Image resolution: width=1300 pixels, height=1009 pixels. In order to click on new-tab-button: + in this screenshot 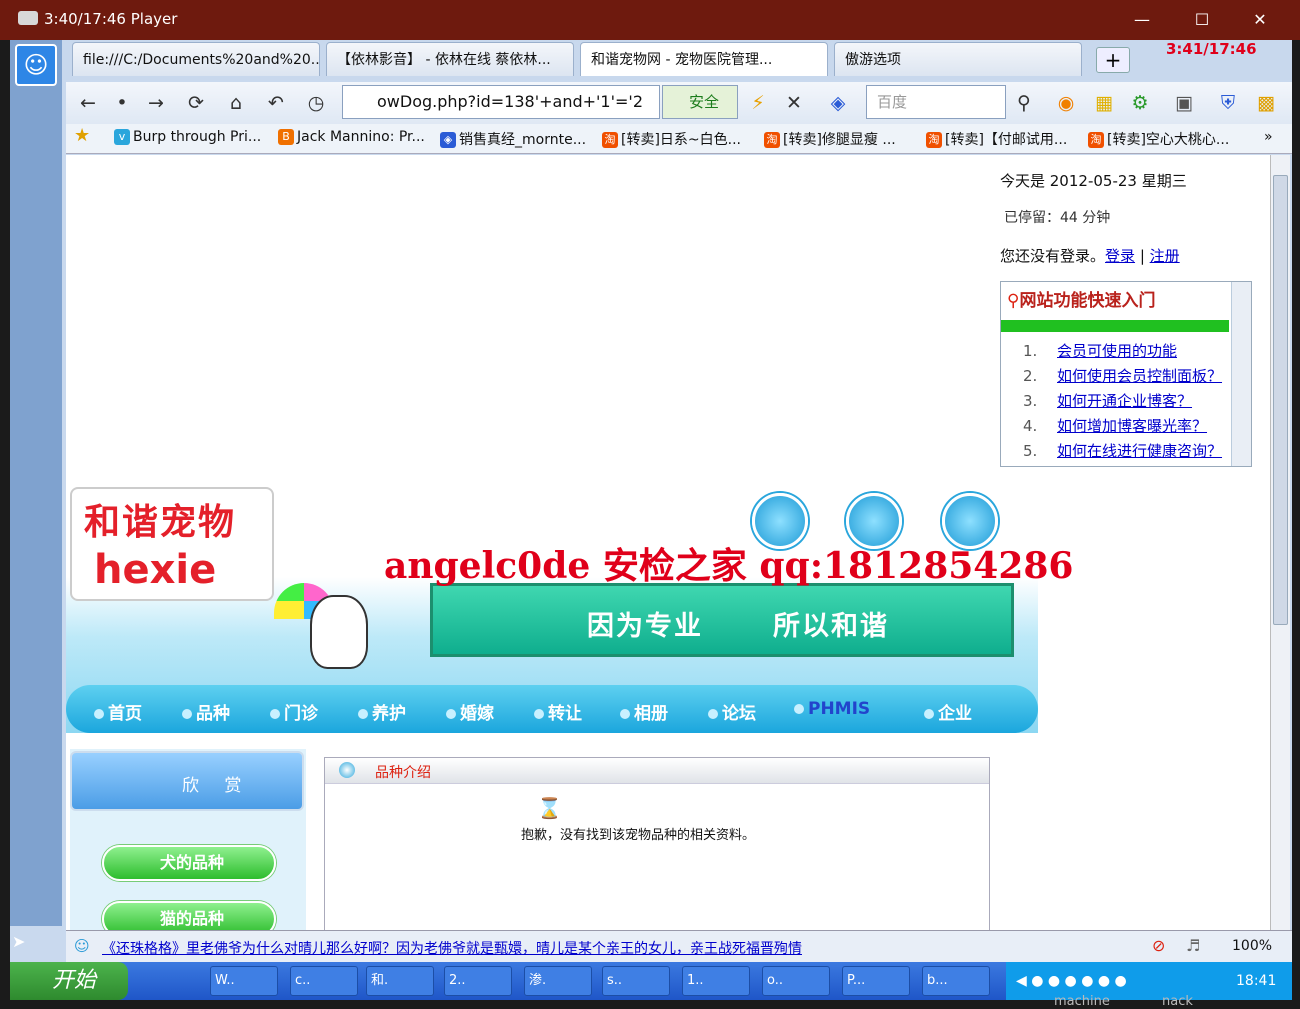, I will do `click(1113, 60)`.